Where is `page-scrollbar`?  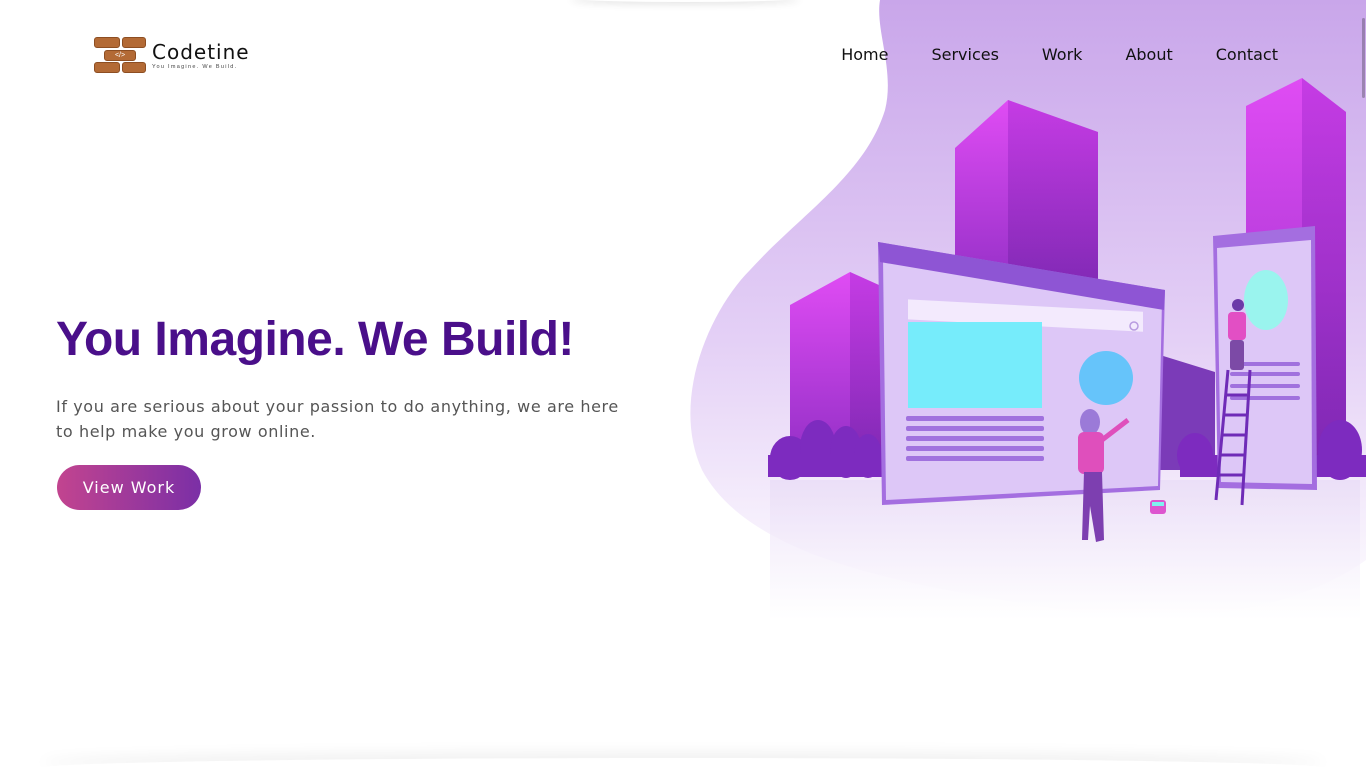 page-scrollbar is located at coordinates (1363, 50).